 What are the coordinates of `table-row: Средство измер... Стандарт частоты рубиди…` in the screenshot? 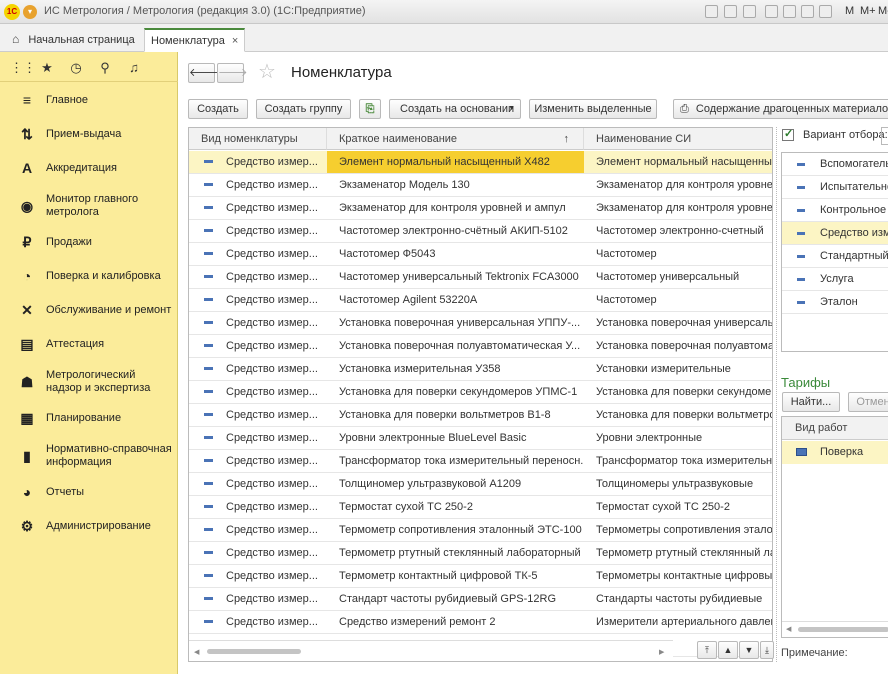 It's located at (480, 599).